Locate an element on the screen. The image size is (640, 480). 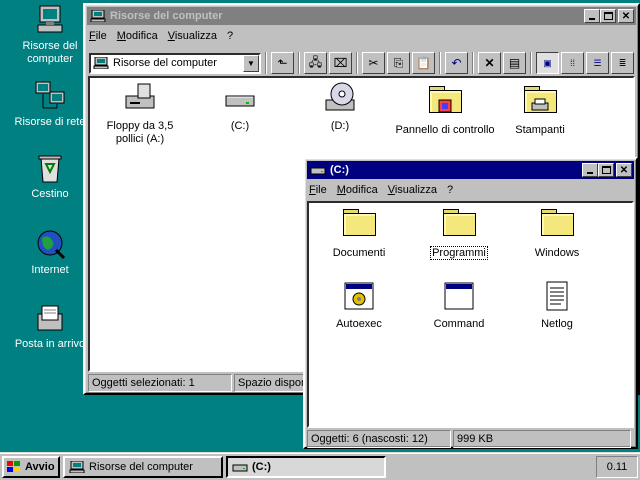
delete-button: ✕ is located at coordinates (489, 63).